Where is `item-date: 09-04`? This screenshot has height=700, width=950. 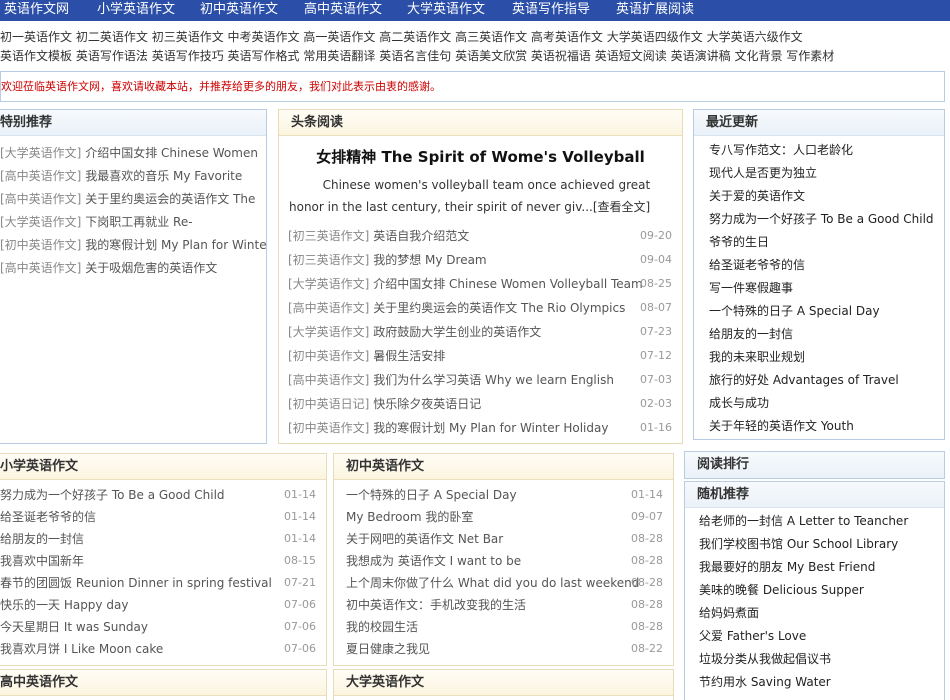 item-date: 09-04 is located at coordinates (656, 259).